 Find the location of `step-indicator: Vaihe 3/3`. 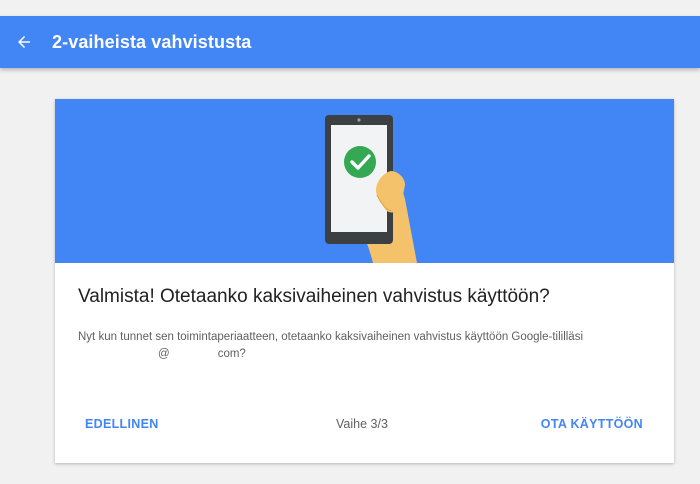

step-indicator: Vaihe 3/3 is located at coordinates (362, 424).